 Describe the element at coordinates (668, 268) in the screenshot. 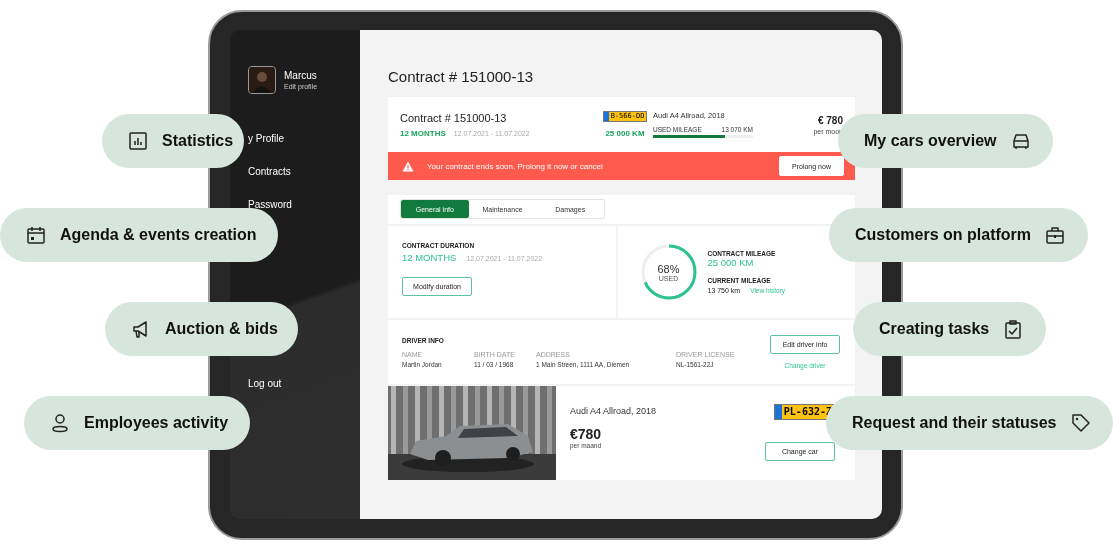

I see `usage-percent: 68%` at that location.